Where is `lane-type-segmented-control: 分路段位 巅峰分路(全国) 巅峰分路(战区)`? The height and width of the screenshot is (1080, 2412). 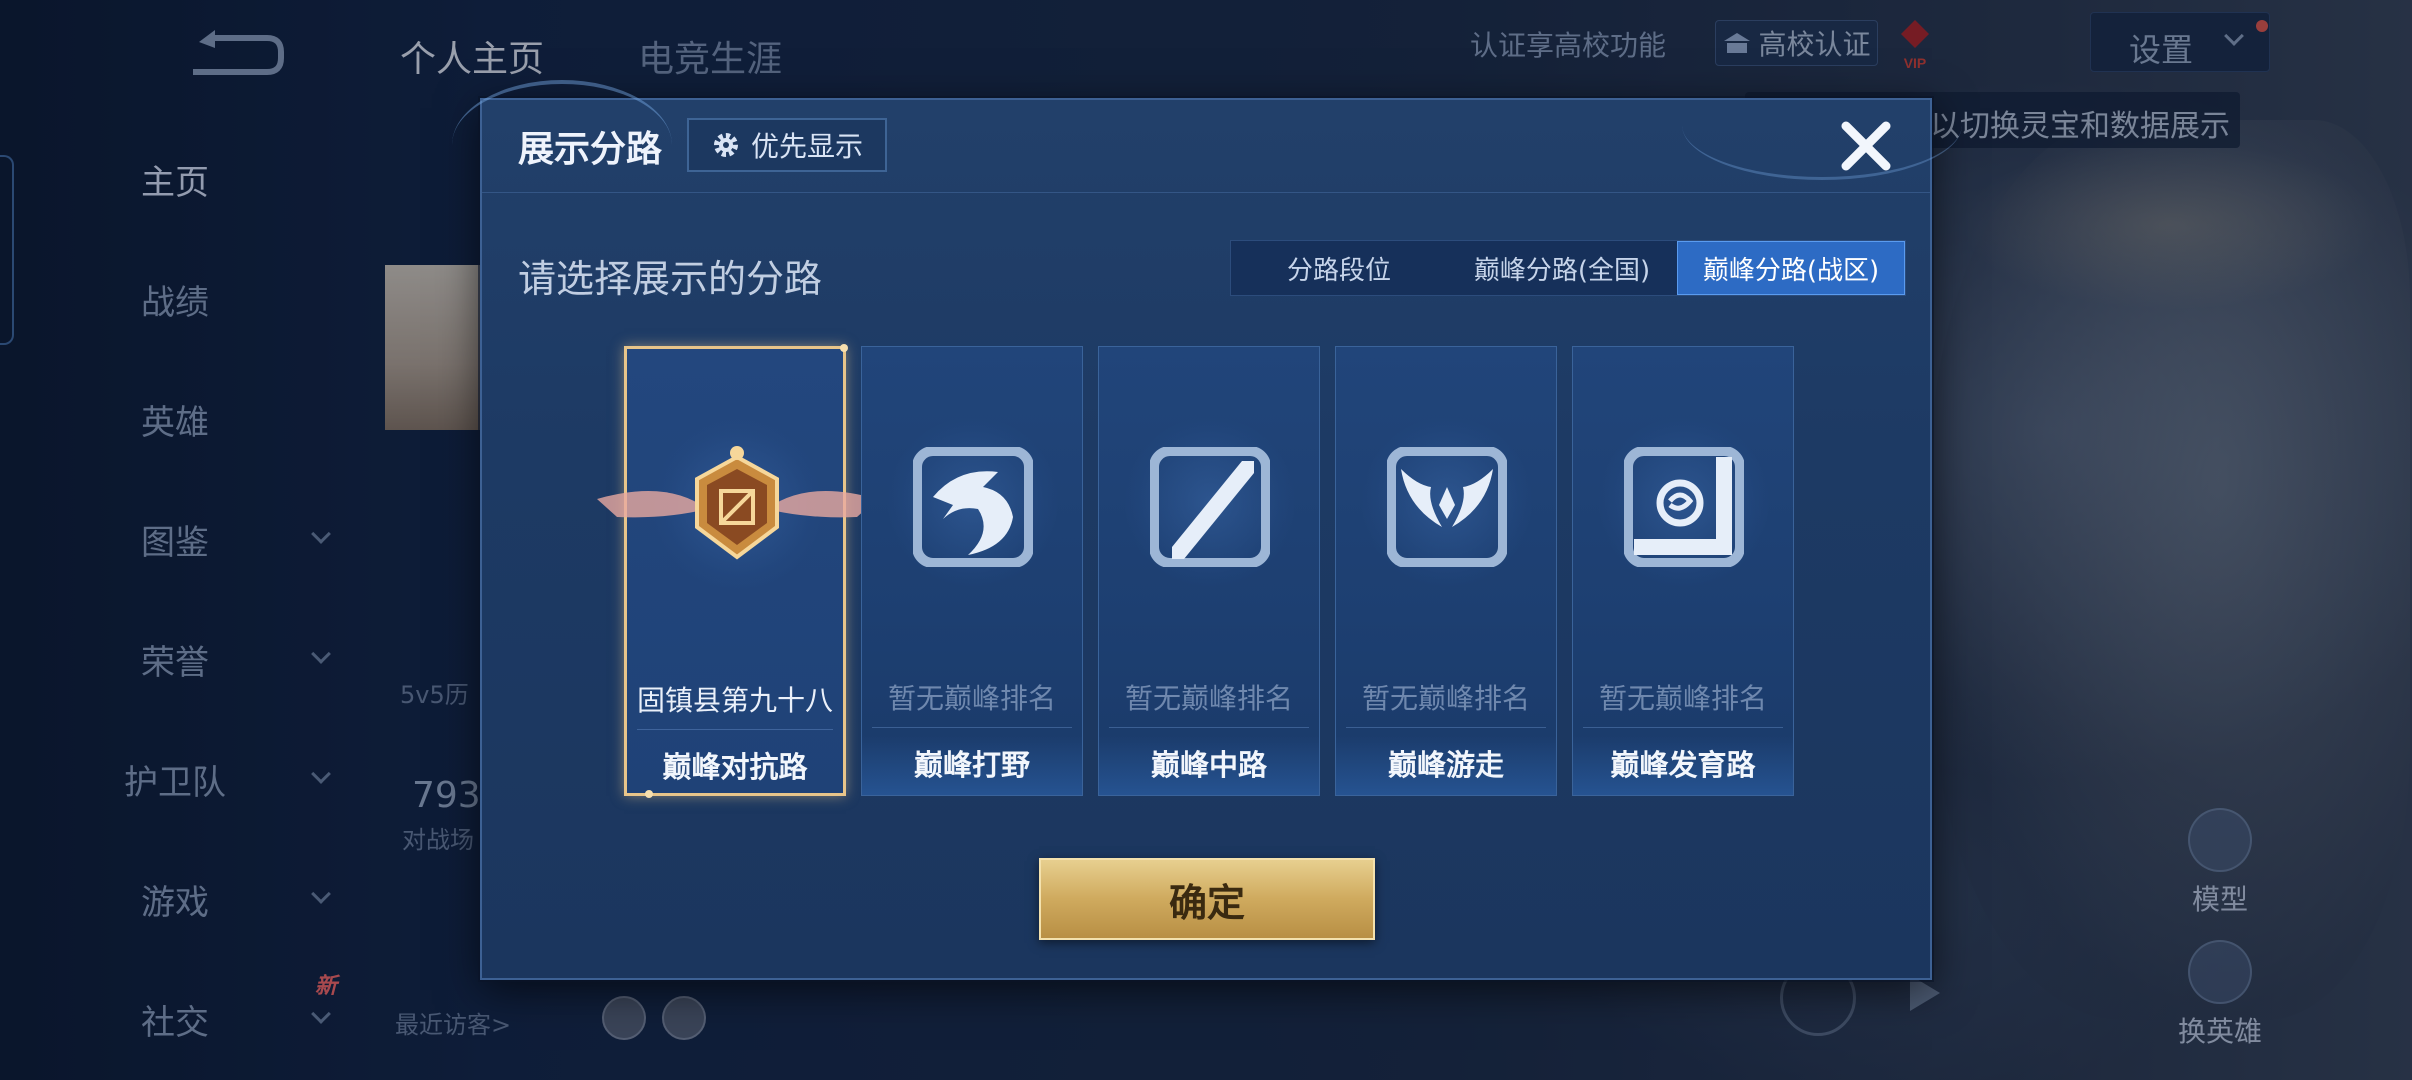
lane-type-segmented-control: 分路段位 巅峰分路(全国) 巅峰分路(战区) is located at coordinates (1568, 268).